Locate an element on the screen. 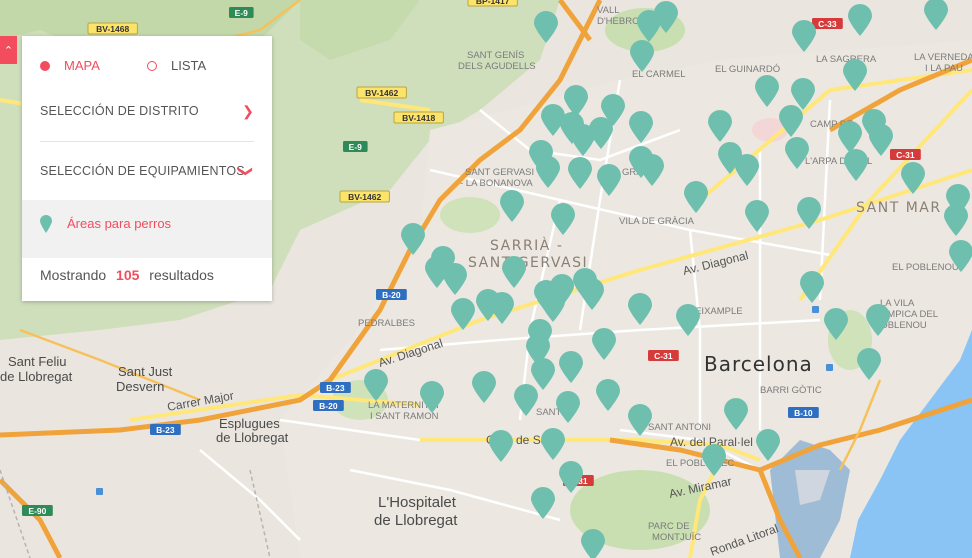  equipment-selector: SELECCIÓN DE EQUIPAMIENTOS ❯ is located at coordinates (147, 171).